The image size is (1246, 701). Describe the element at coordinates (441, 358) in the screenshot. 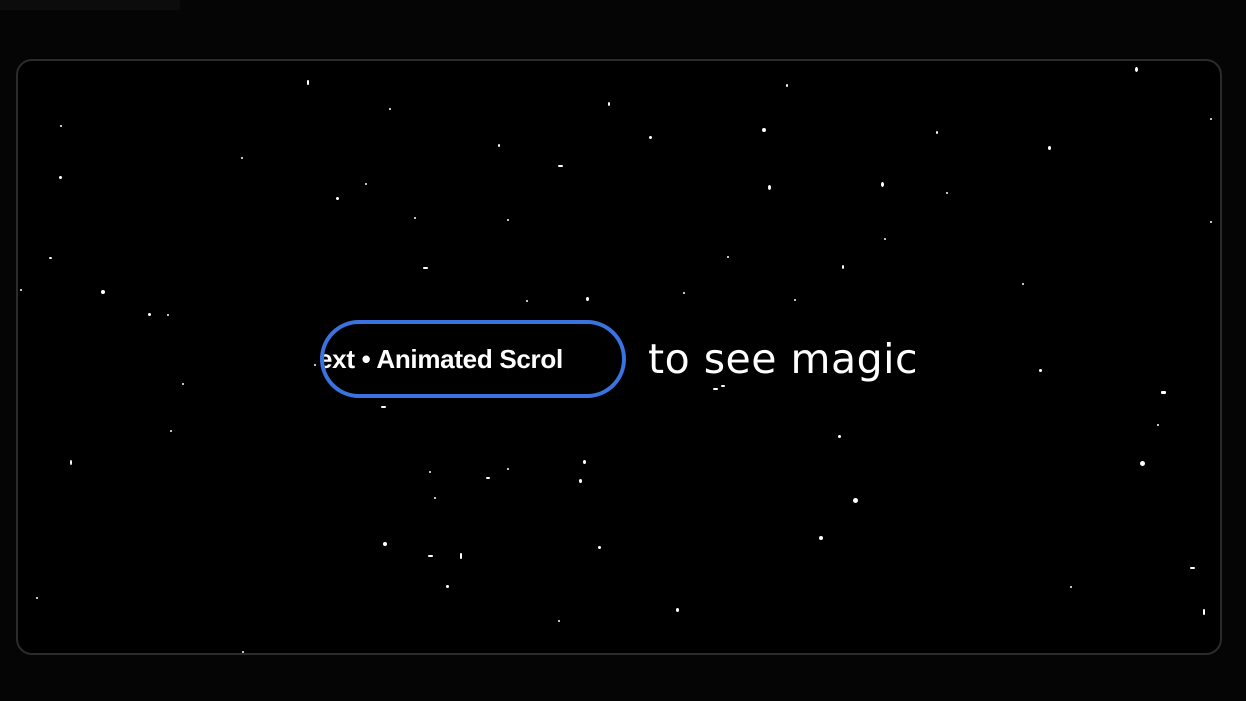

I see `marquee-text: ext • Animated Scrol` at that location.